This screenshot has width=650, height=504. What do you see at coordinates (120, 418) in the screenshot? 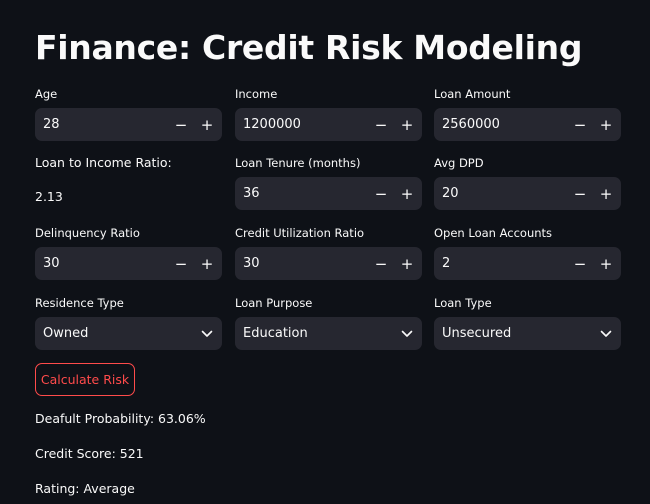
I see `default-probability-text: Deafult Probability: 63.06%` at bounding box center [120, 418].